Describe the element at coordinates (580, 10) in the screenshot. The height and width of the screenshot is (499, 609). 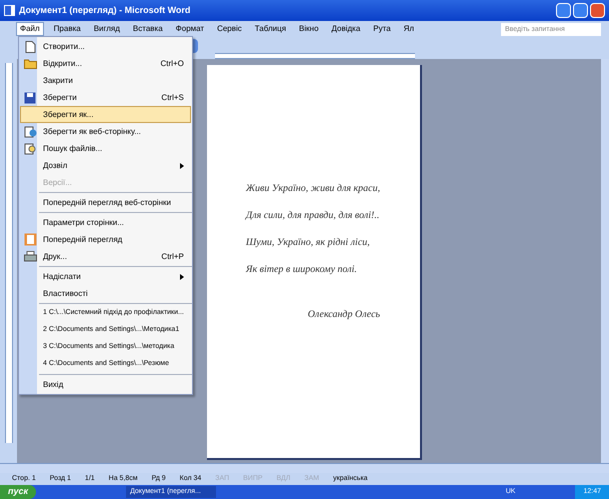
I see `maximize-button` at that location.